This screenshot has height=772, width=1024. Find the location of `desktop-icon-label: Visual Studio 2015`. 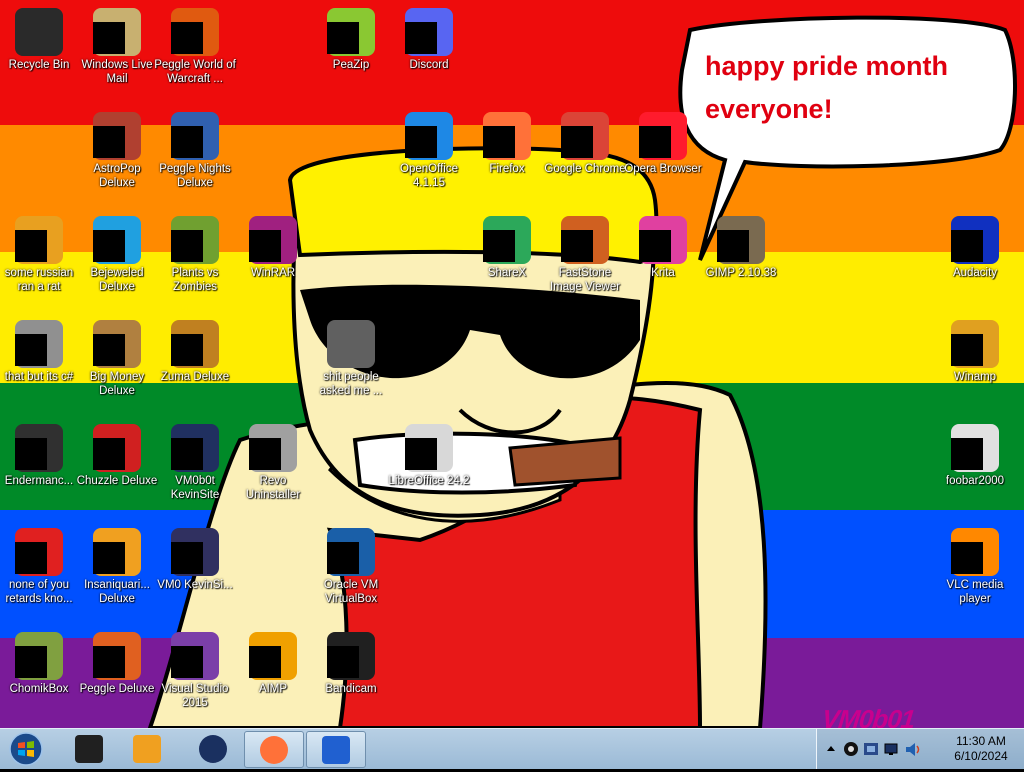

desktop-icon-label: Visual Studio 2015 is located at coordinates (195, 696).